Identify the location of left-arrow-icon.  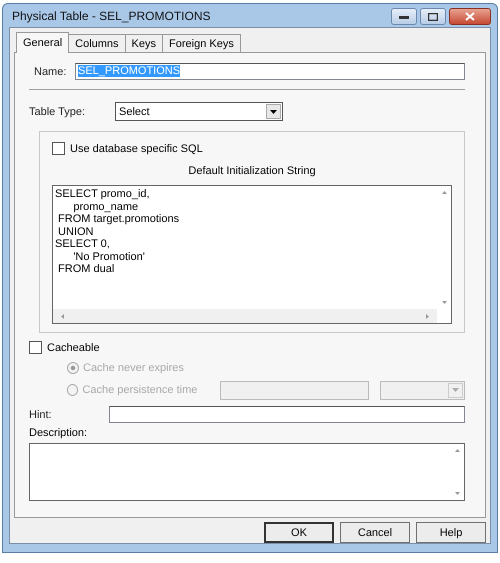
(62, 316).